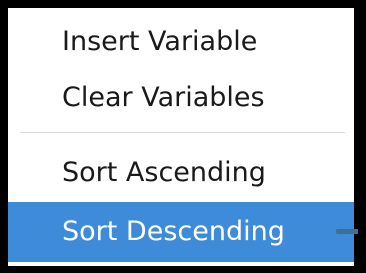 The image size is (366, 273). What do you see at coordinates (347, 231) in the screenshot?
I see `mouse-pointer-icon` at bounding box center [347, 231].